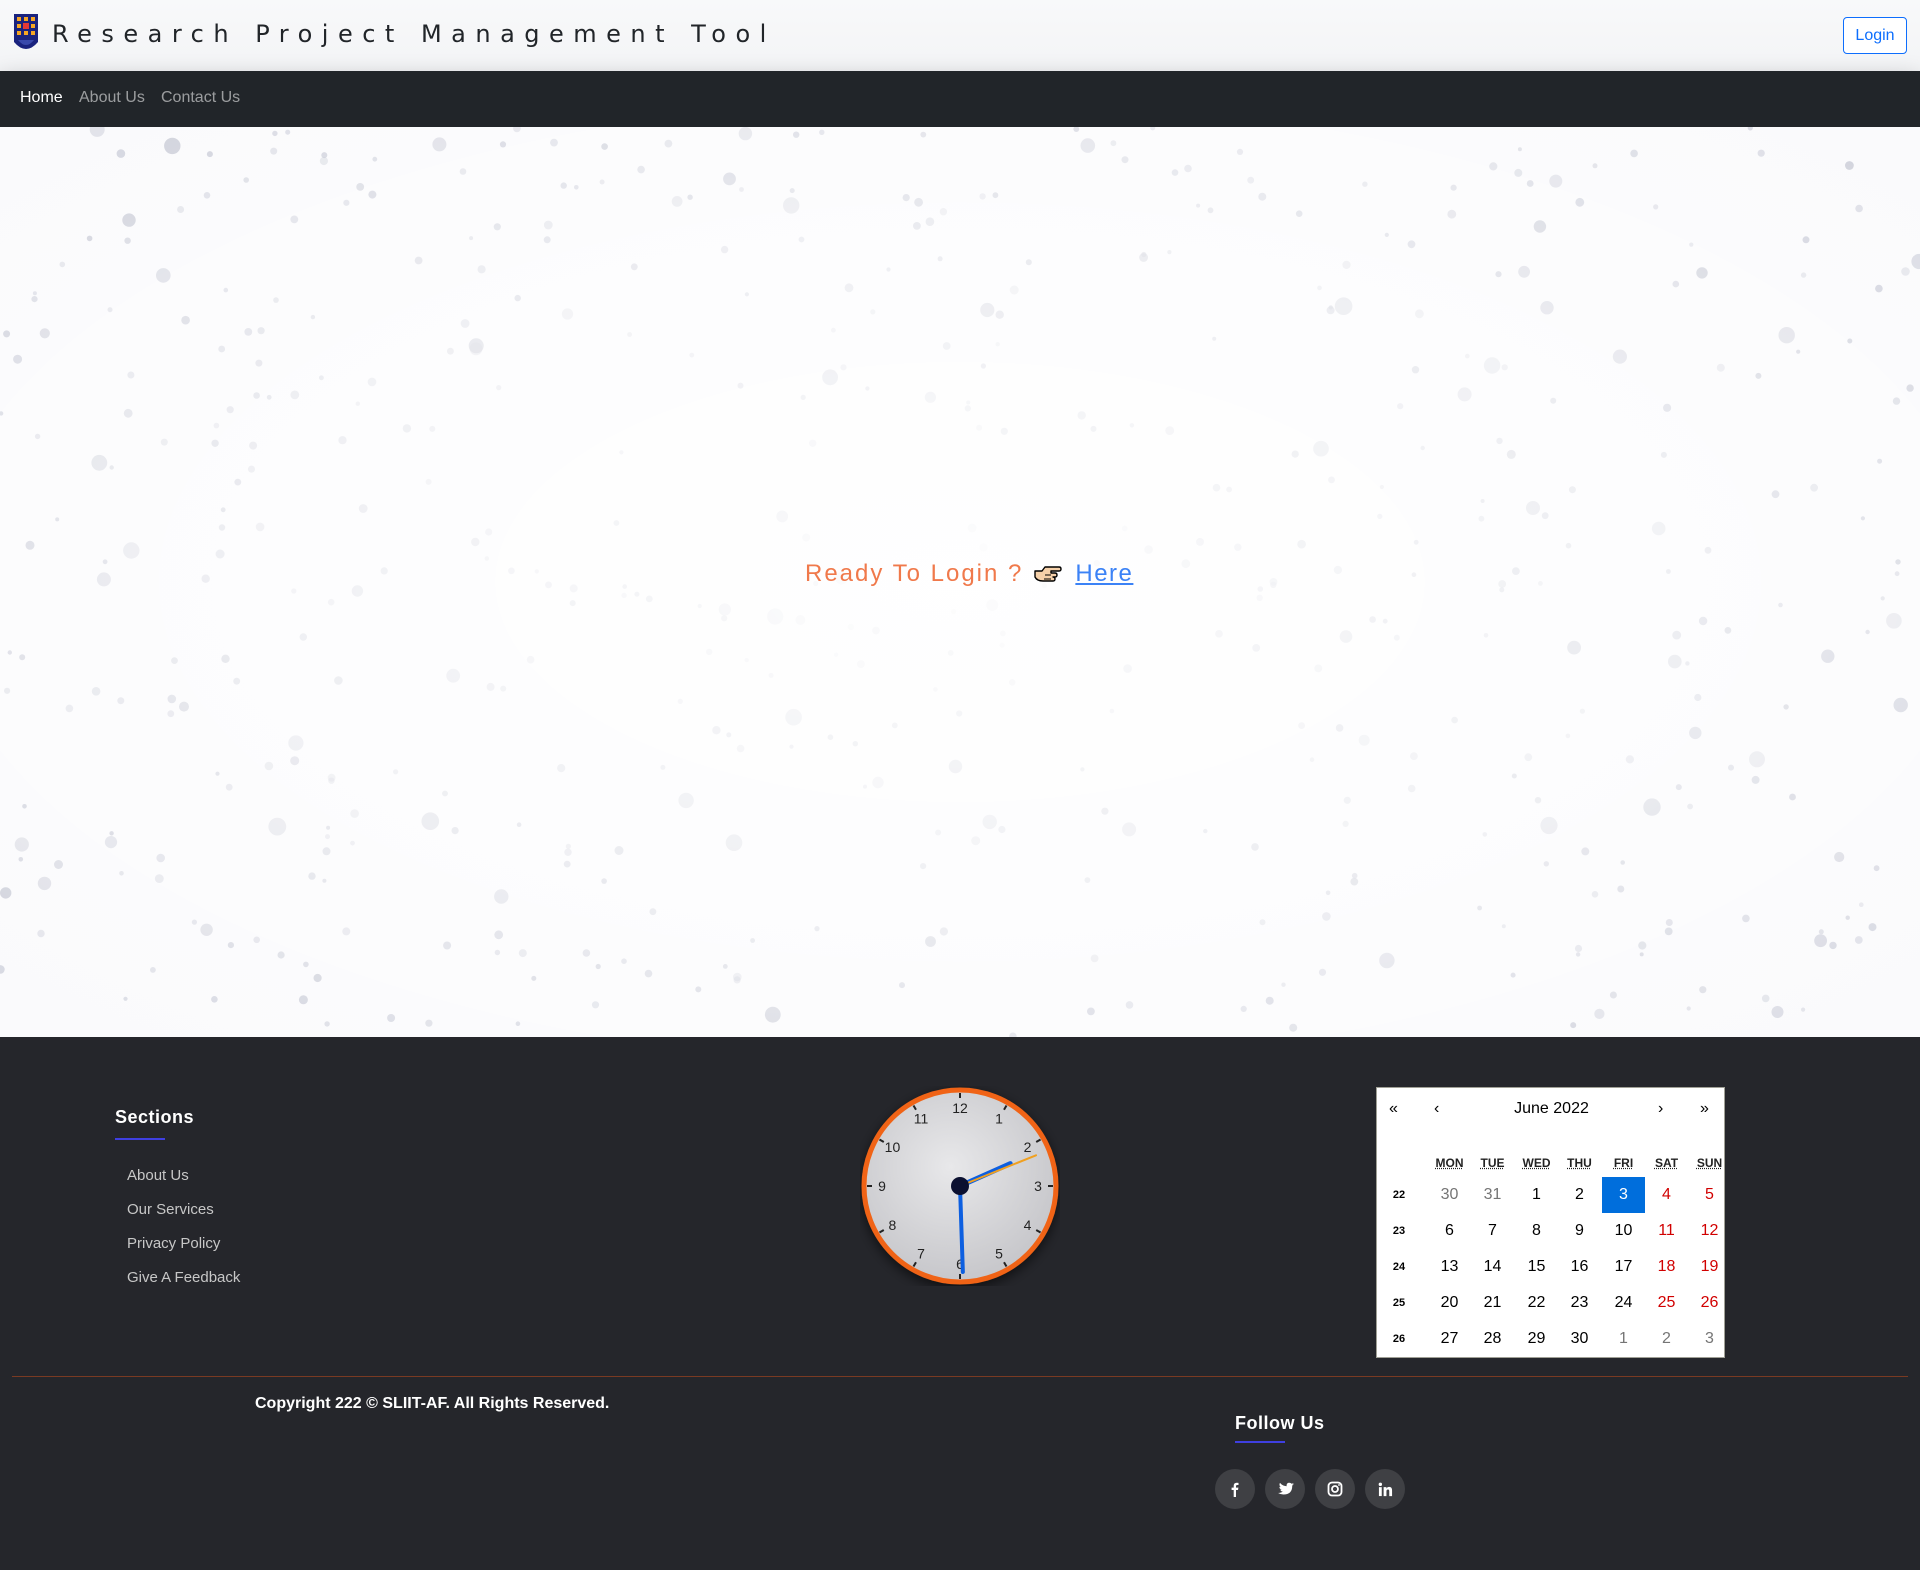 This screenshot has width=1920, height=1570. I want to click on top-header: Research Project Management Tool Login, so click(960, 35).